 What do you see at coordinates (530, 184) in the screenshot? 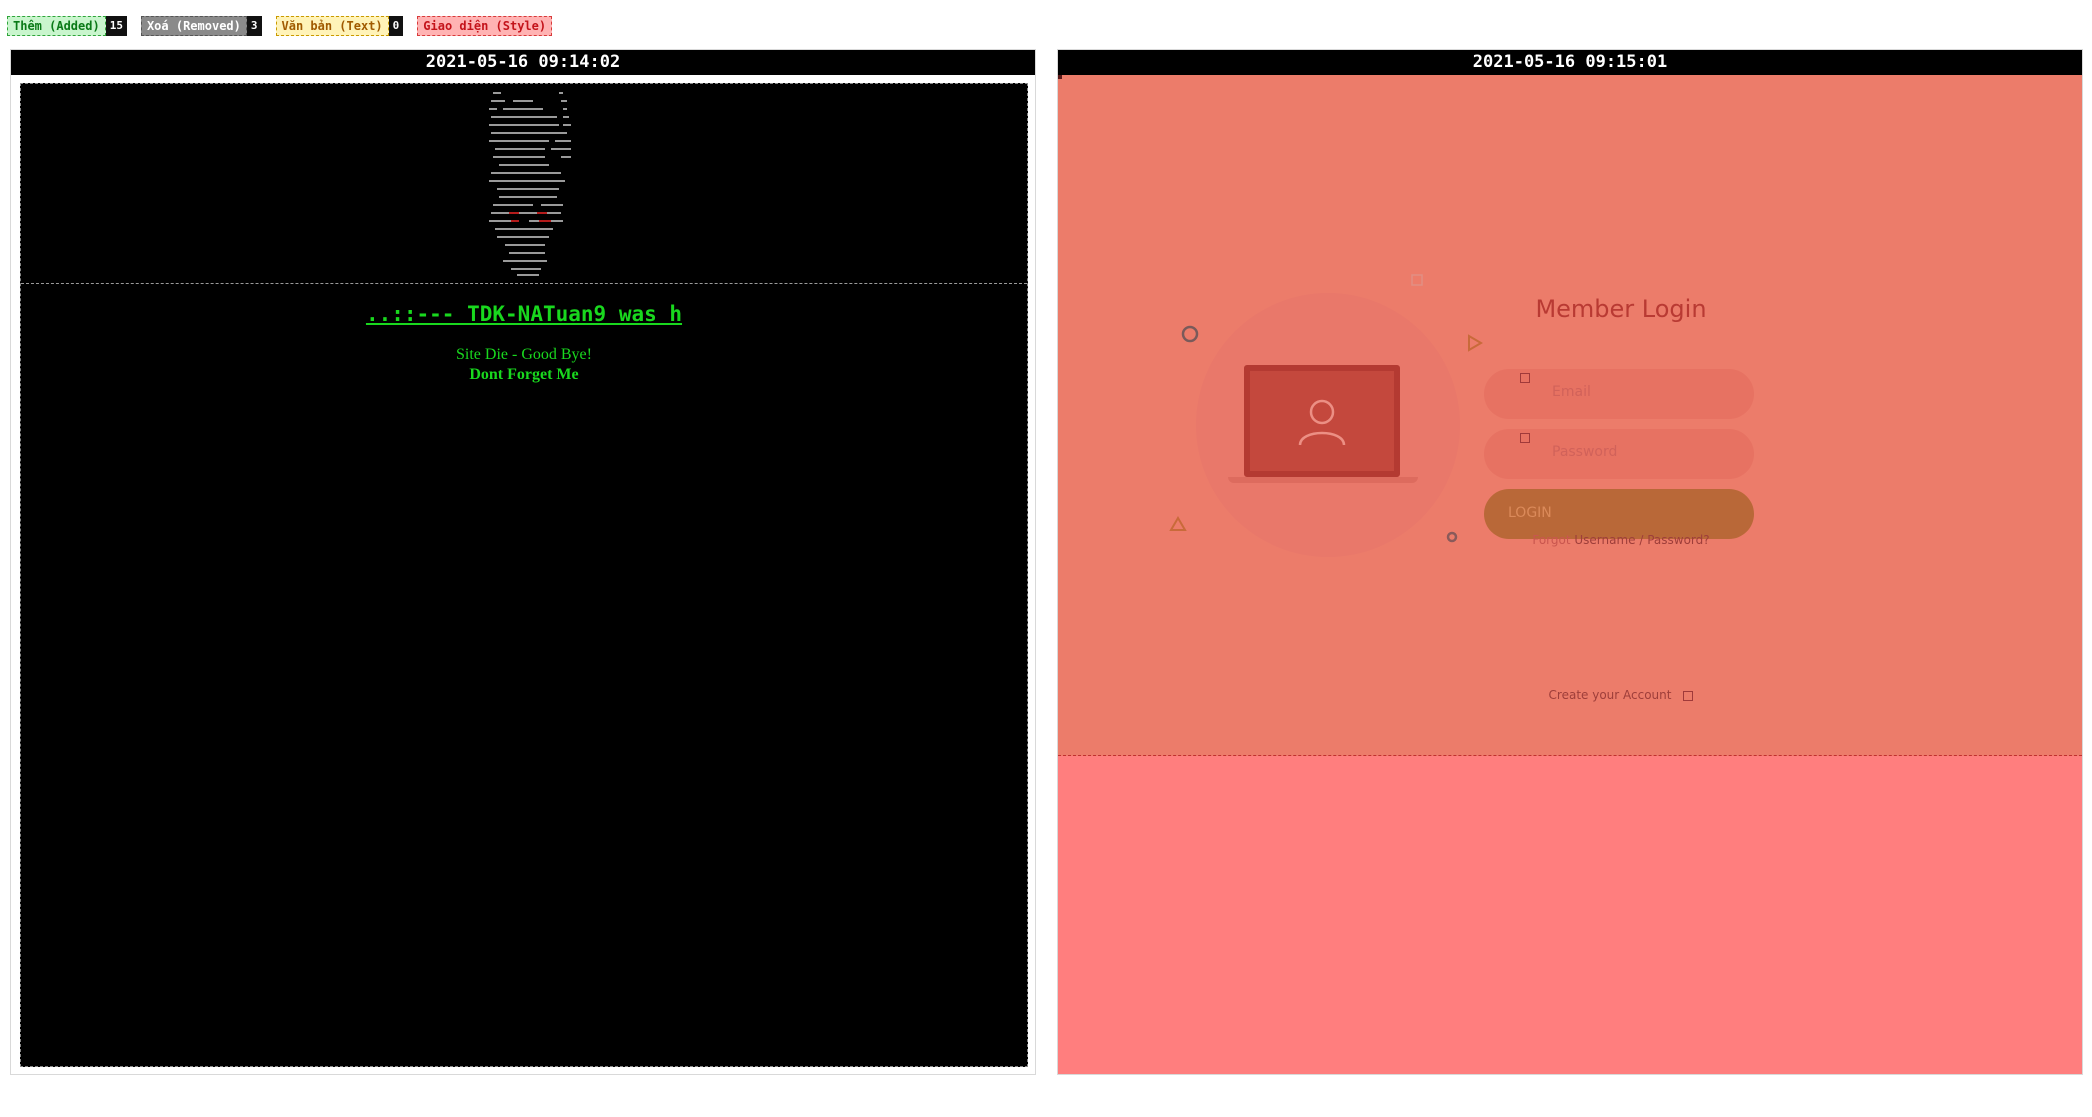
I see `ascii-skull-icon` at bounding box center [530, 184].